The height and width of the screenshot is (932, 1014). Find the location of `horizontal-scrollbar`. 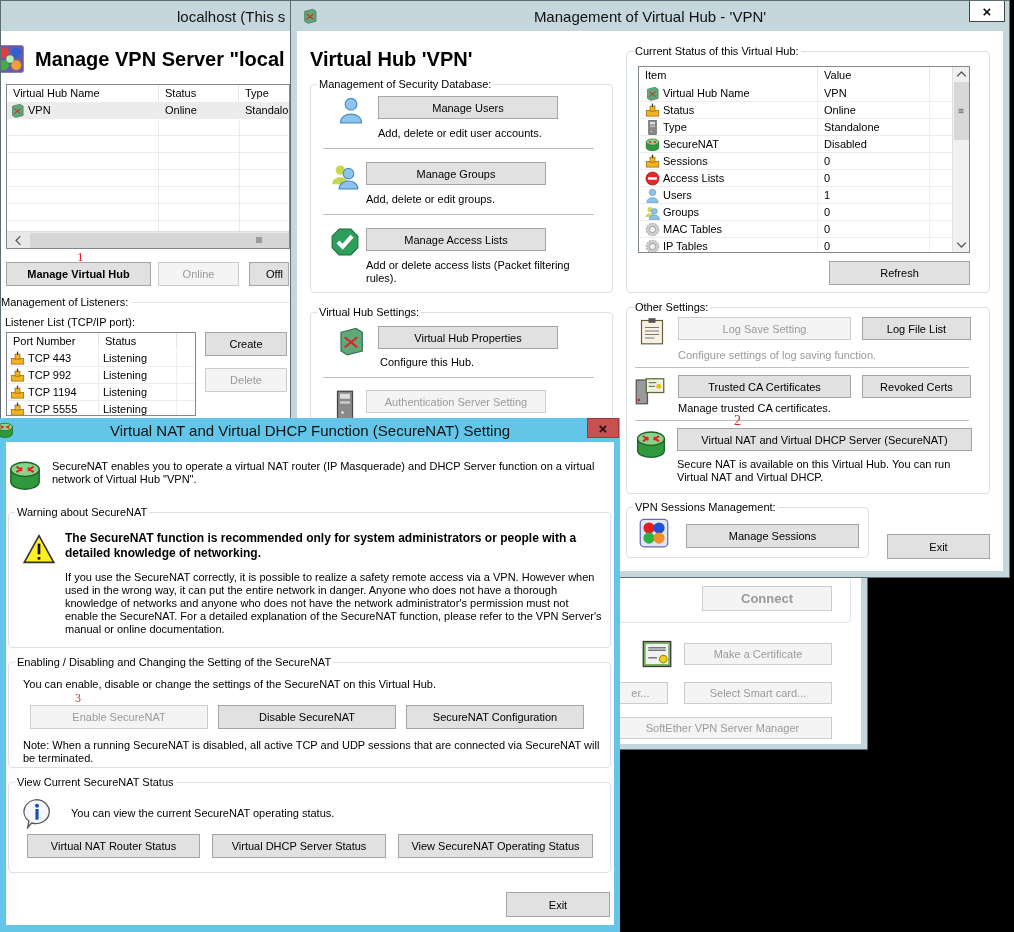

horizontal-scrollbar is located at coordinates (148, 239).